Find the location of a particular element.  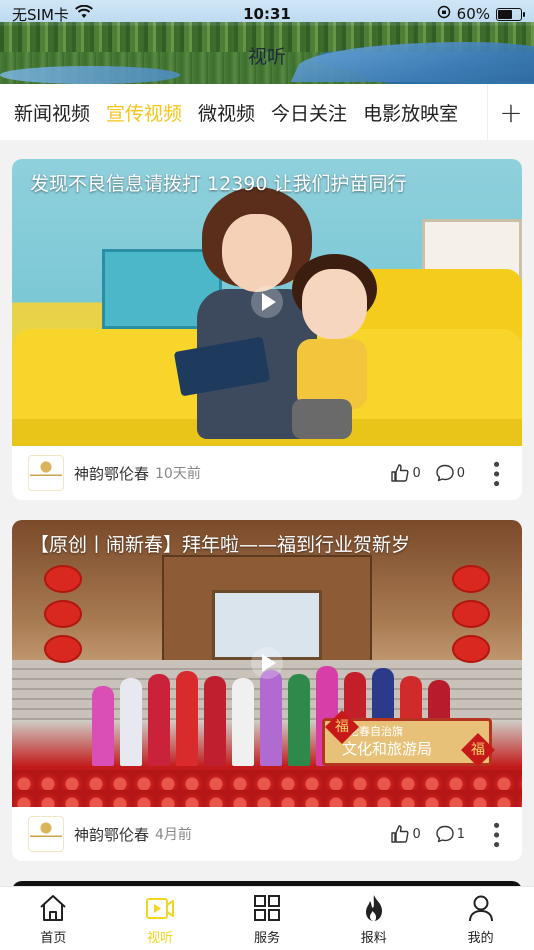

nav-home: 首页 is located at coordinates (53, 919).